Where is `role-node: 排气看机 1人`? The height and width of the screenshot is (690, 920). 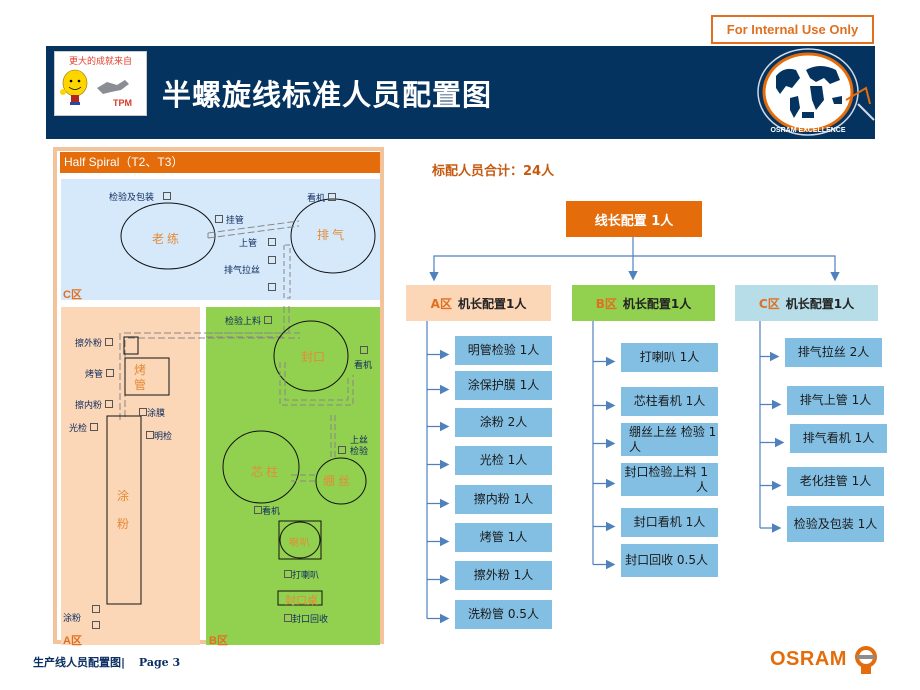 role-node: 排气看机 1人 is located at coordinates (838, 438).